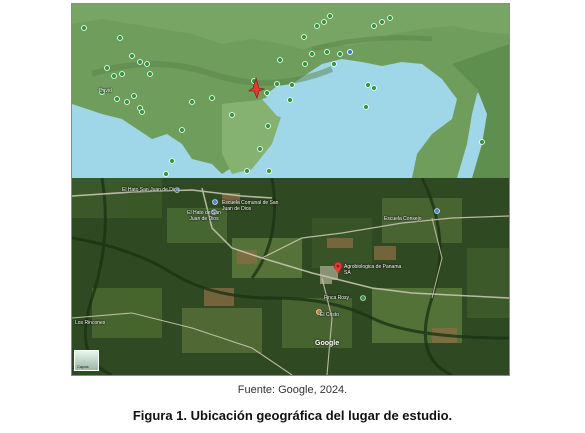  Describe the element at coordinates (105, 91) in the screenshot. I see `city-label-david: David` at that location.